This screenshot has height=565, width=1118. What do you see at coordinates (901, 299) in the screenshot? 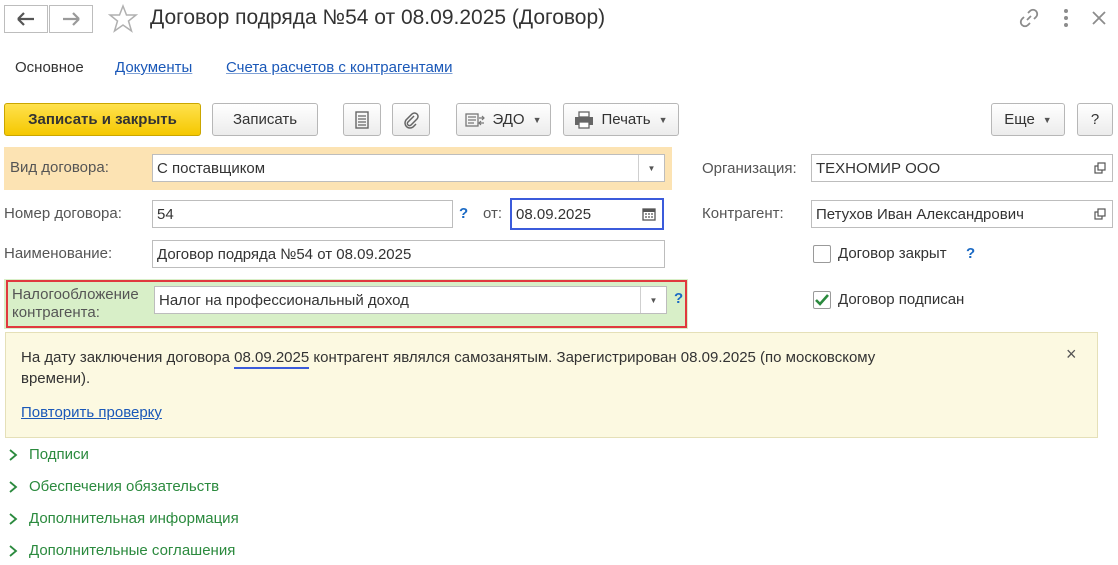
I see `contract-signed-label: Договор подписан` at bounding box center [901, 299].